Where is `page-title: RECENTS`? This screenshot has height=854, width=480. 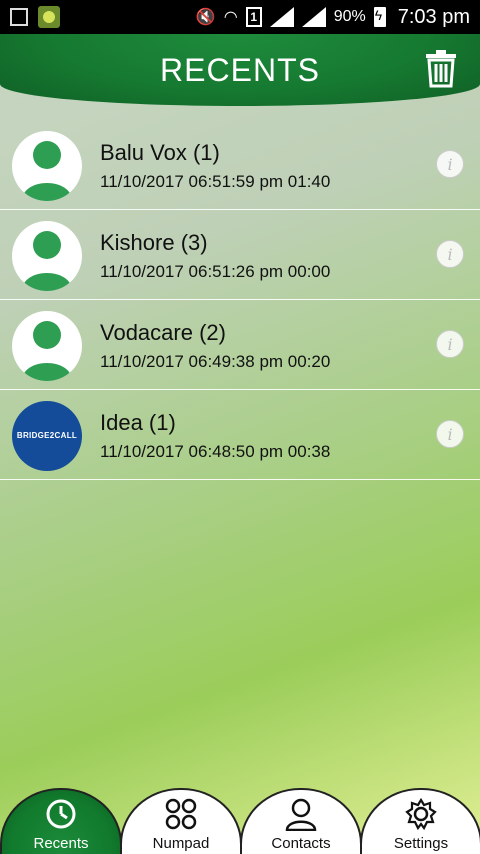 page-title: RECENTS is located at coordinates (240, 69).